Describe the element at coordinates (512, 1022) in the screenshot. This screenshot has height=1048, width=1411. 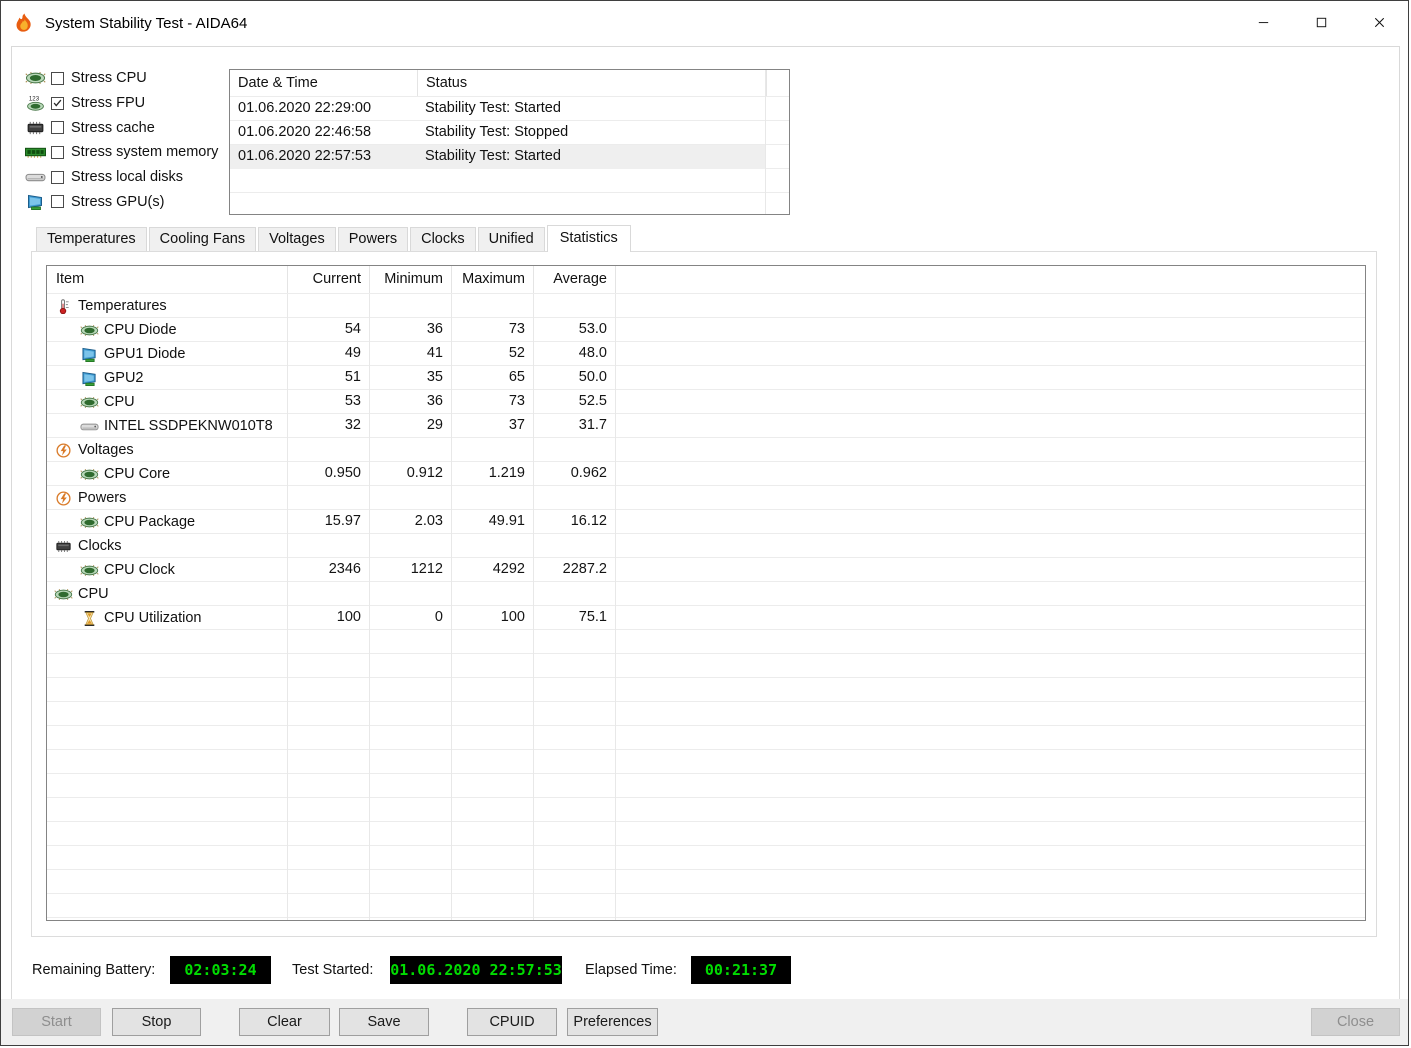
I see `cpuid-button: CPUID` at that location.